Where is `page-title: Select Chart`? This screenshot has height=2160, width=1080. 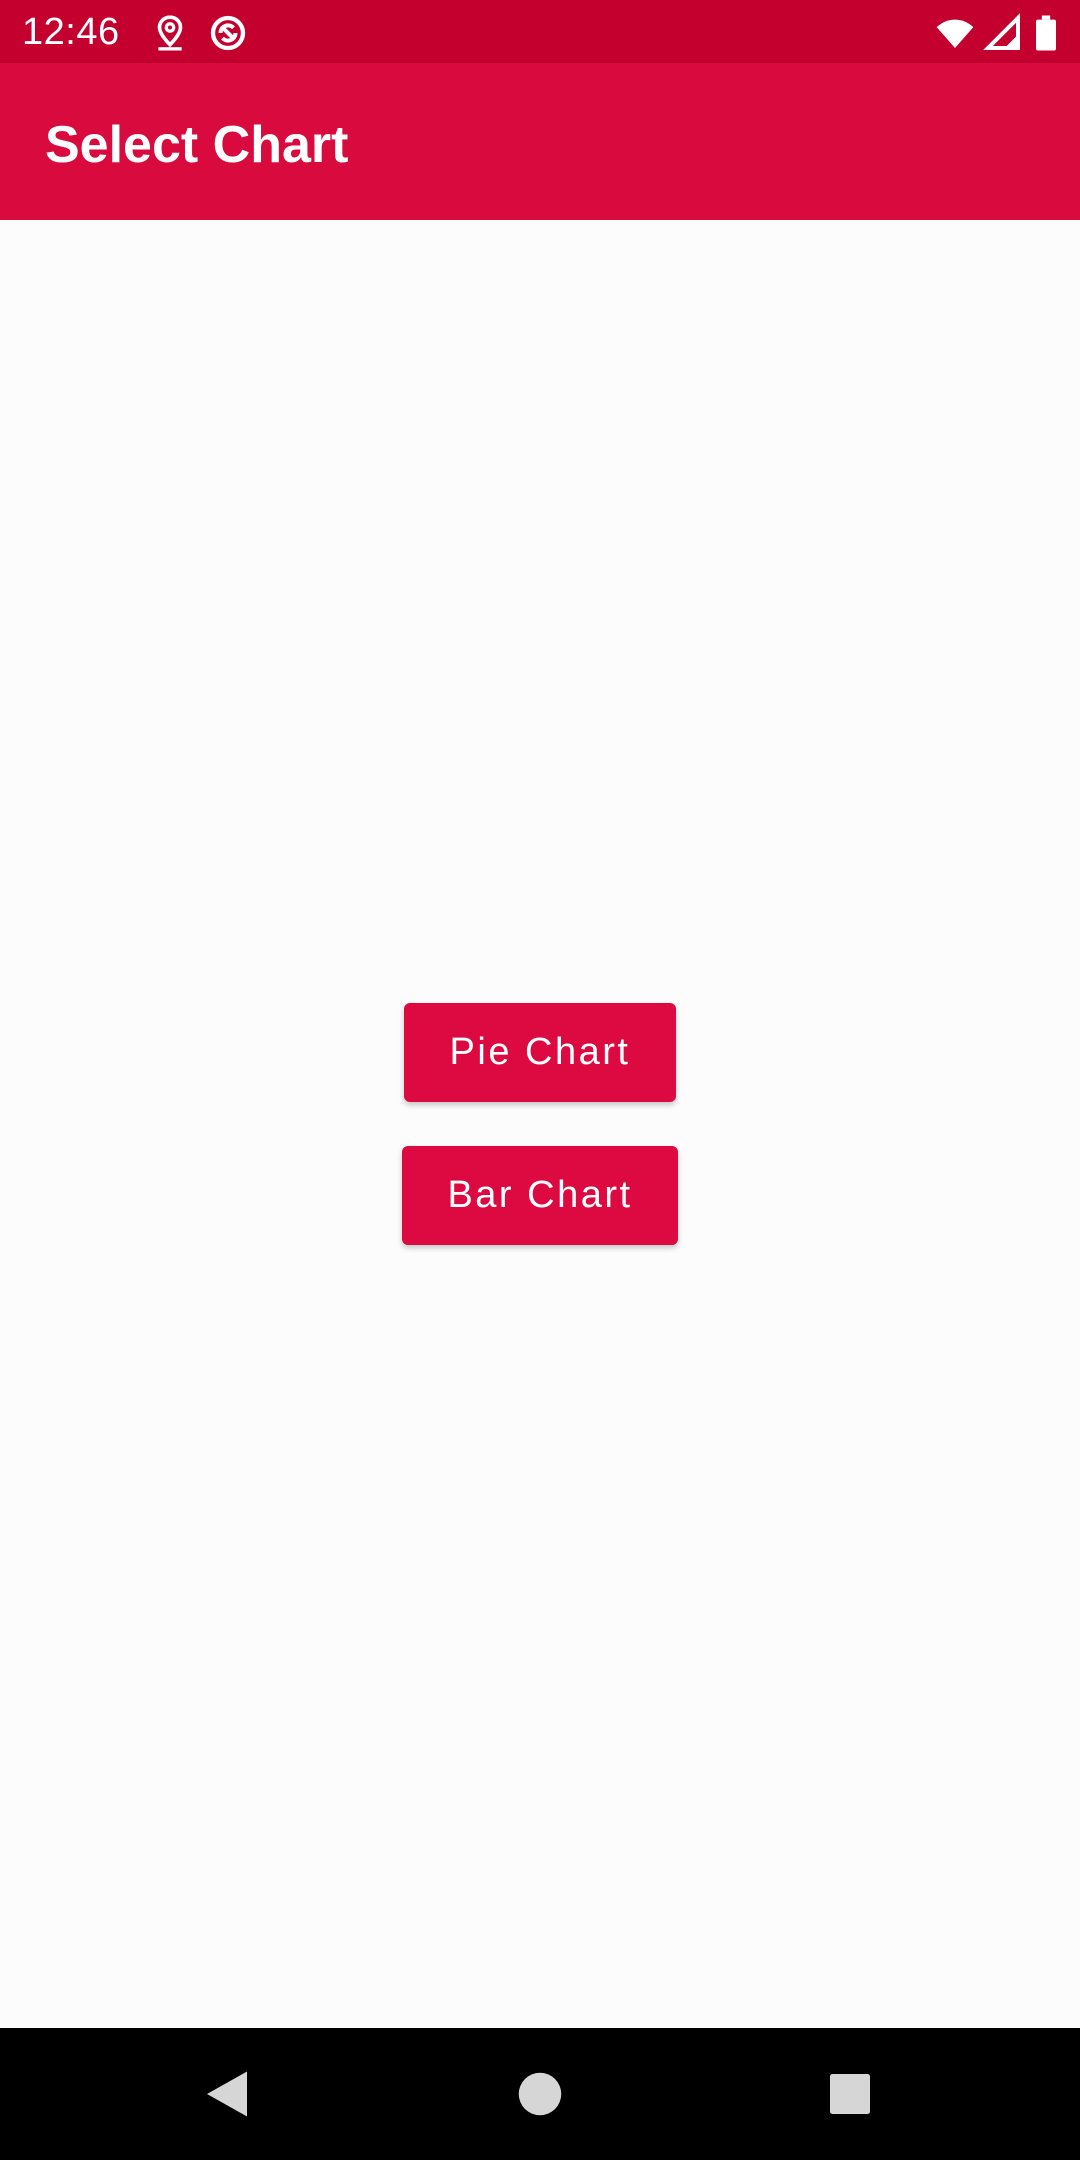
page-title: Select Chart is located at coordinates (197, 145).